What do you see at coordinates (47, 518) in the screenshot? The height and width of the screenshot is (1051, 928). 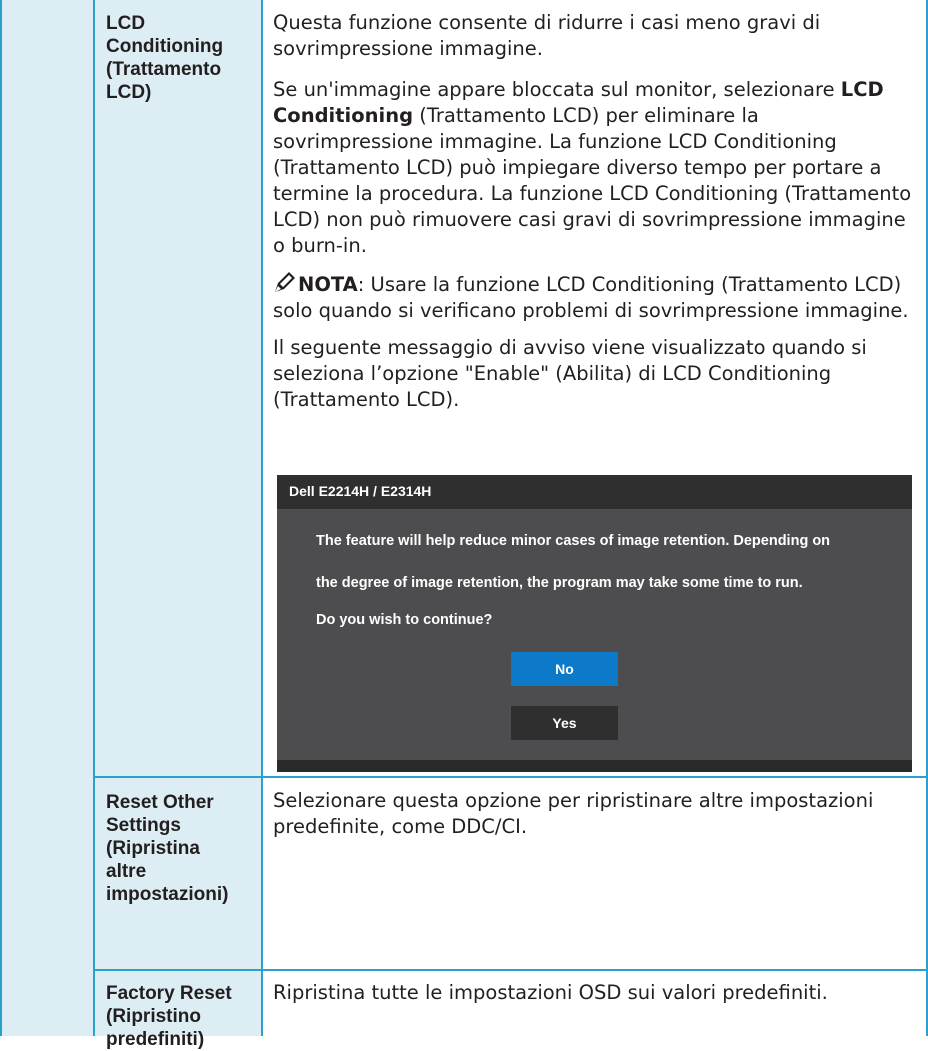 I see `left-margin-column` at bounding box center [47, 518].